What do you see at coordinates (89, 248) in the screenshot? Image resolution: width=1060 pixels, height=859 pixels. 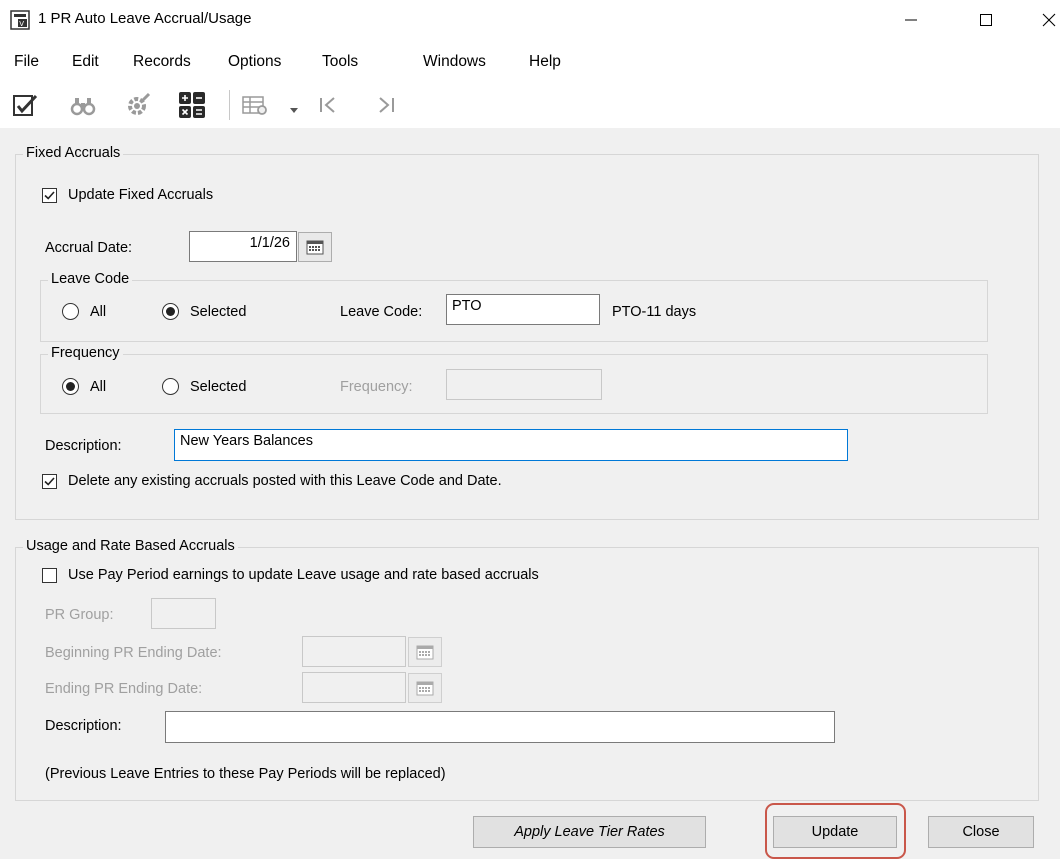 I see `accrual-date-label: Accrual Date:` at bounding box center [89, 248].